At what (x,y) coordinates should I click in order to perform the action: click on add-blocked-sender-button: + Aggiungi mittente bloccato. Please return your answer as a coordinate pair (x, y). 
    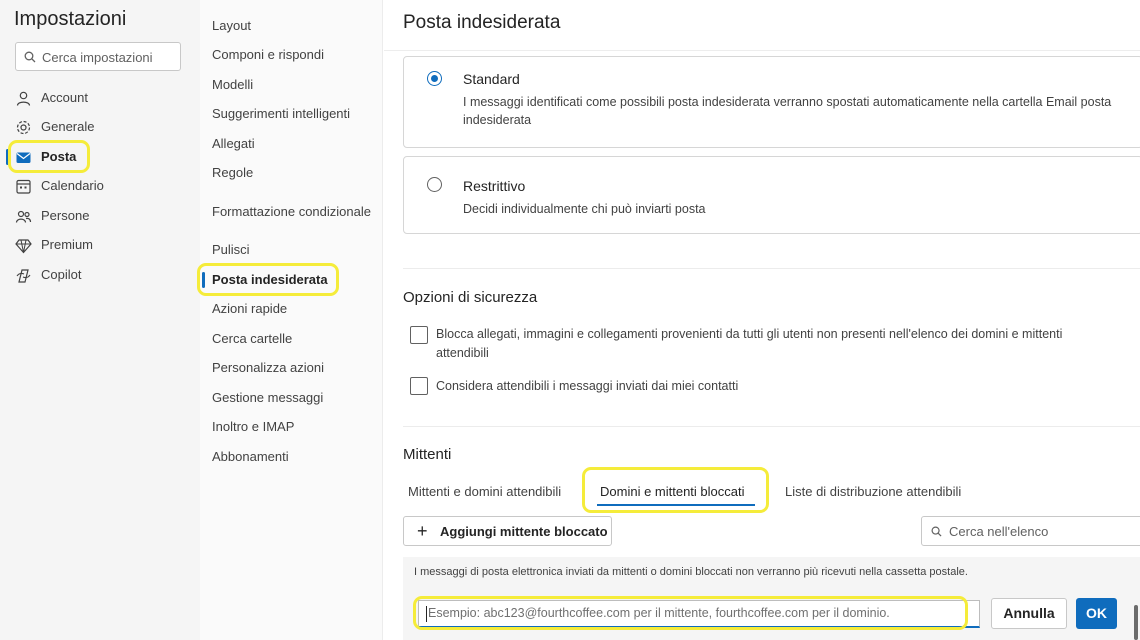
    Looking at the image, I should click on (507, 531).